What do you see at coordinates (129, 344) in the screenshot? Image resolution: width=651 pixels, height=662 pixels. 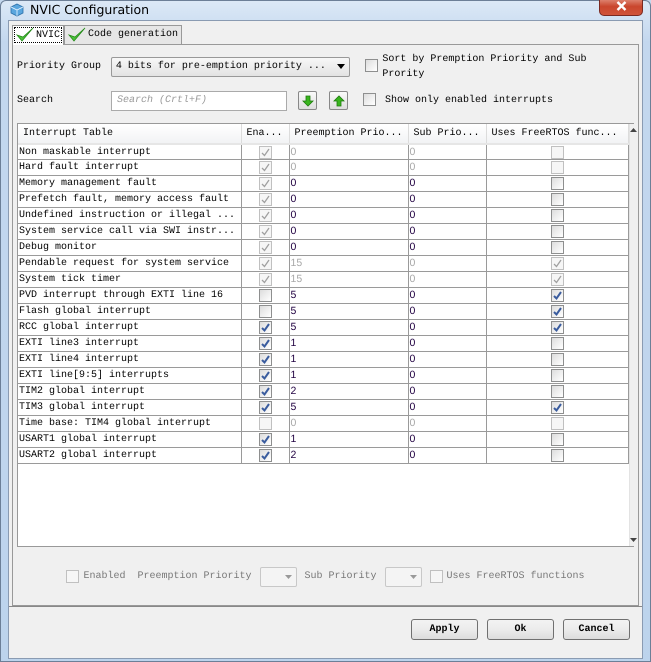 I see `table-cell: EXTI line3 interrupt` at bounding box center [129, 344].